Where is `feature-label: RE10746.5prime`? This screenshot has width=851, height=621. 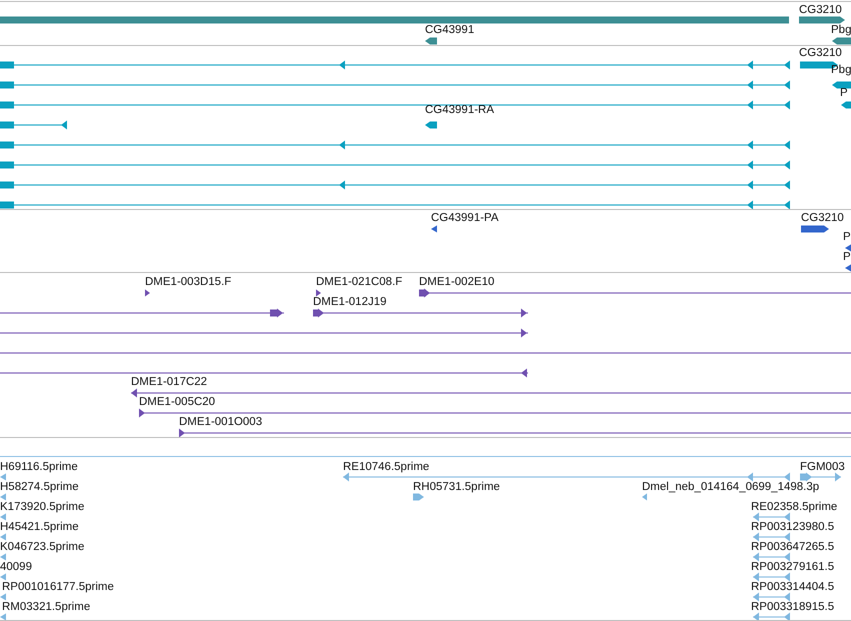 feature-label: RE10746.5prime is located at coordinates (386, 467).